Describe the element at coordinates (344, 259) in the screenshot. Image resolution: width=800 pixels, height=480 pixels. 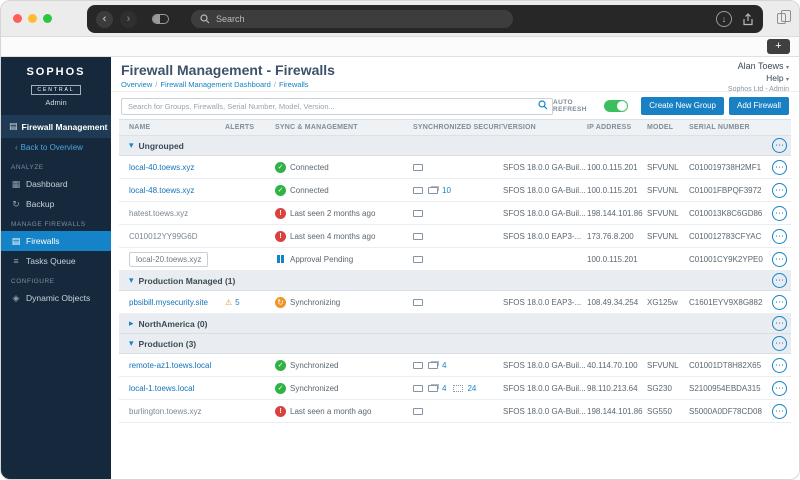
I see `sync-management-cell: Approval Pending` at that location.